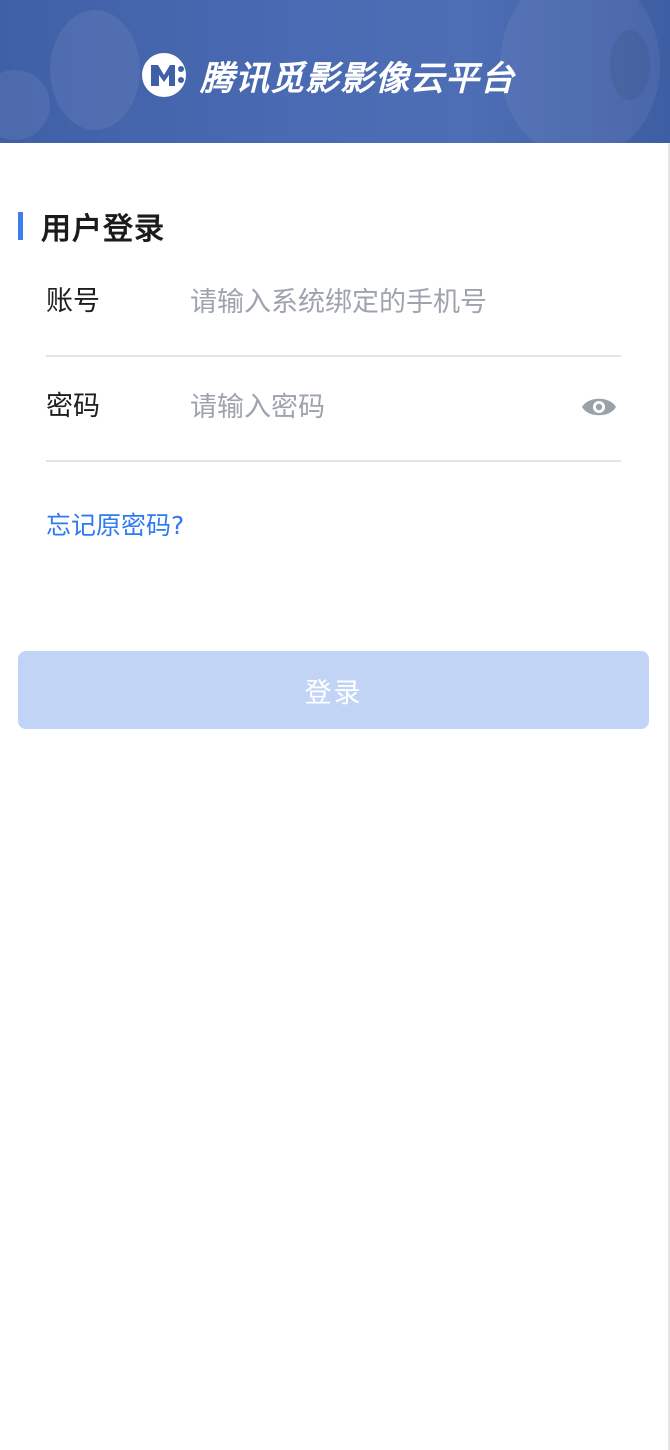 Image resolution: width=670 pixels, height=1450 pixels. I want to click on page-title: 用户登录, so click(103, 229).